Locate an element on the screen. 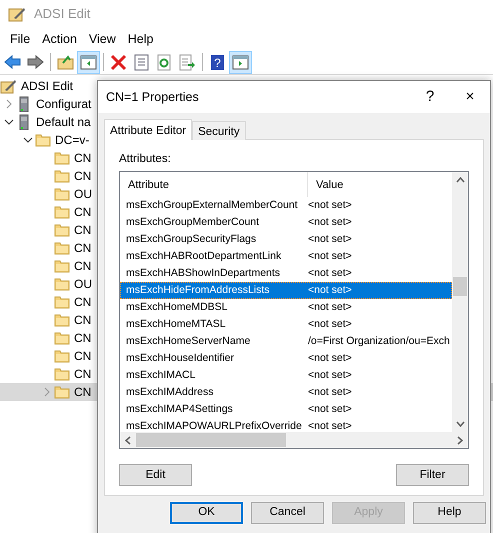 This screenshot has width=493, height=533. attribute-name: msExchHomeMDBSL is located at coordinates (177, 307).